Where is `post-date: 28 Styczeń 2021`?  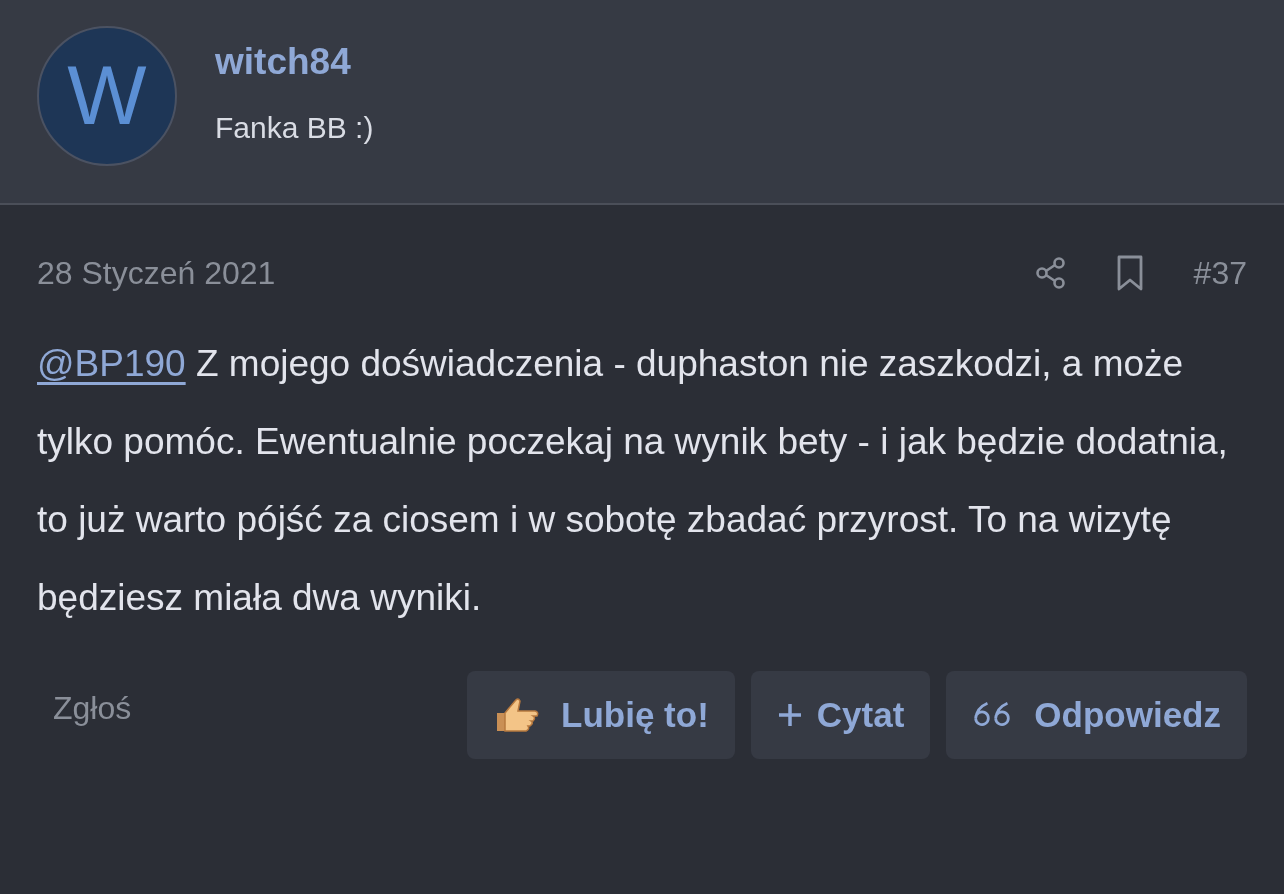
post-date: 28 Styczeń 2021 is located at coordinates (157, 273).